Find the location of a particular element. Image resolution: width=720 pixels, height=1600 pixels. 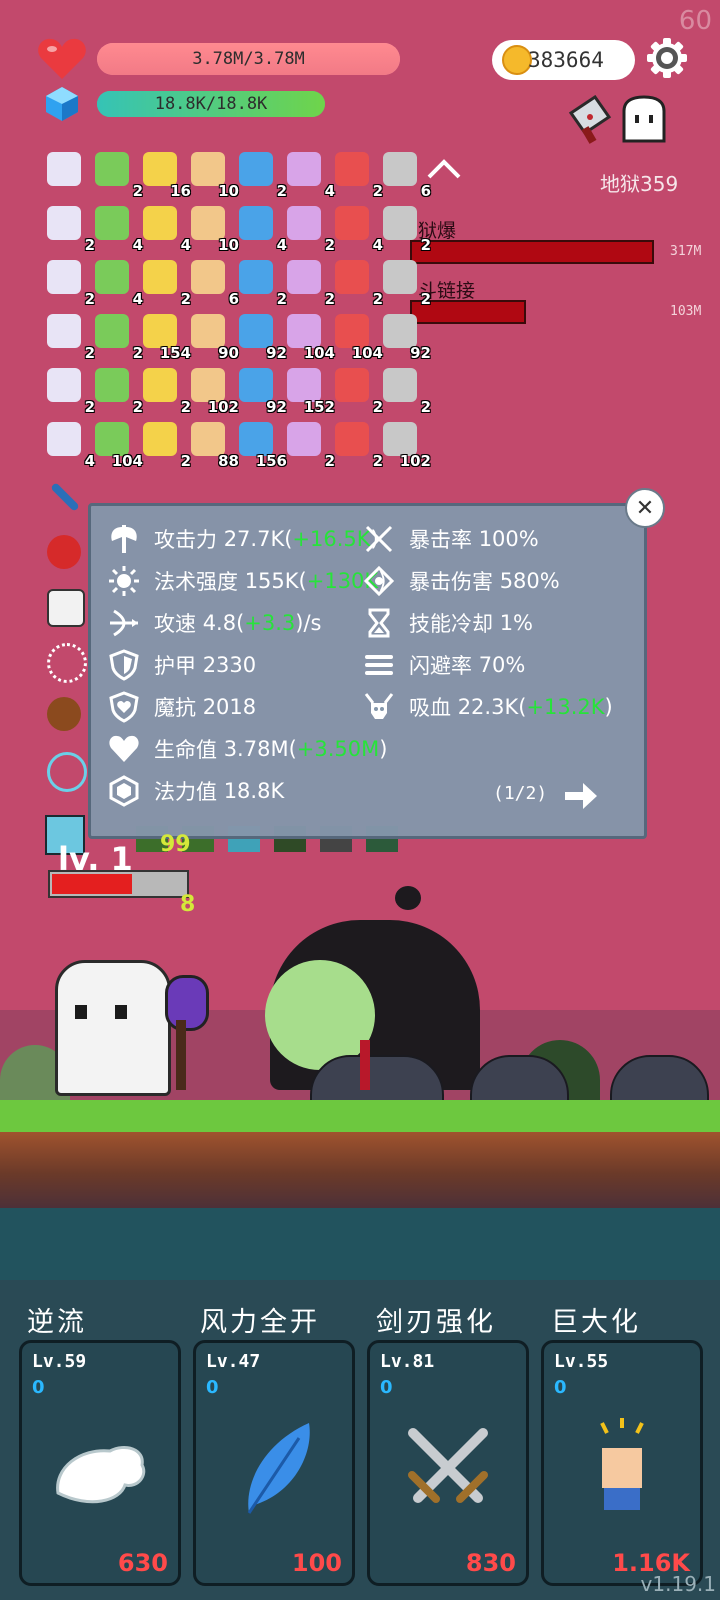

stat-label: 法力值 is located at coordinates (185, 792).